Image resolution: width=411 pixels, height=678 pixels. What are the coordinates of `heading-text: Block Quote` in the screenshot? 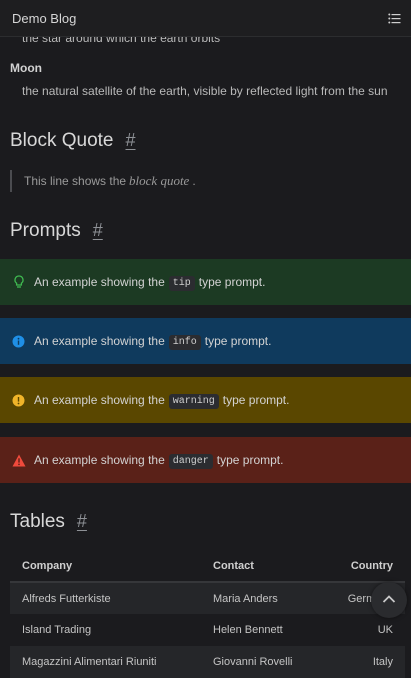 It's located at (62, 140).